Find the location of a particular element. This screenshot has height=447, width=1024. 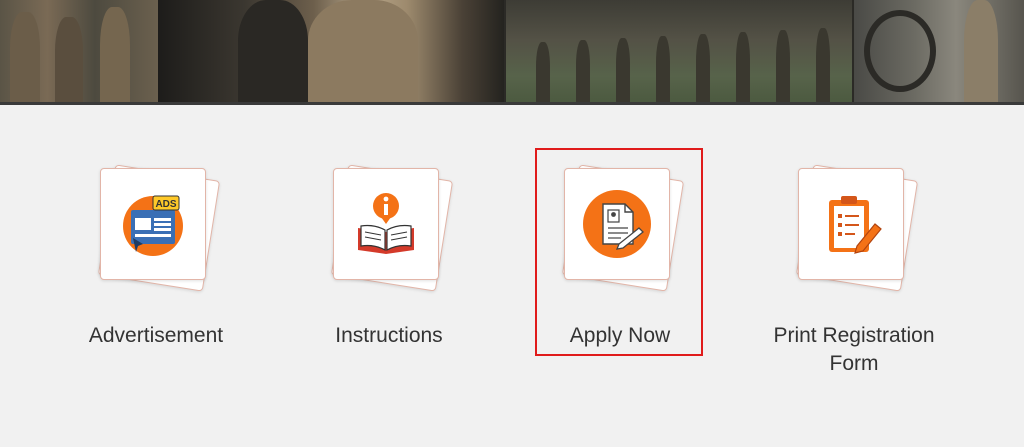

card-front: ADS is located at coordinates (153, 224).